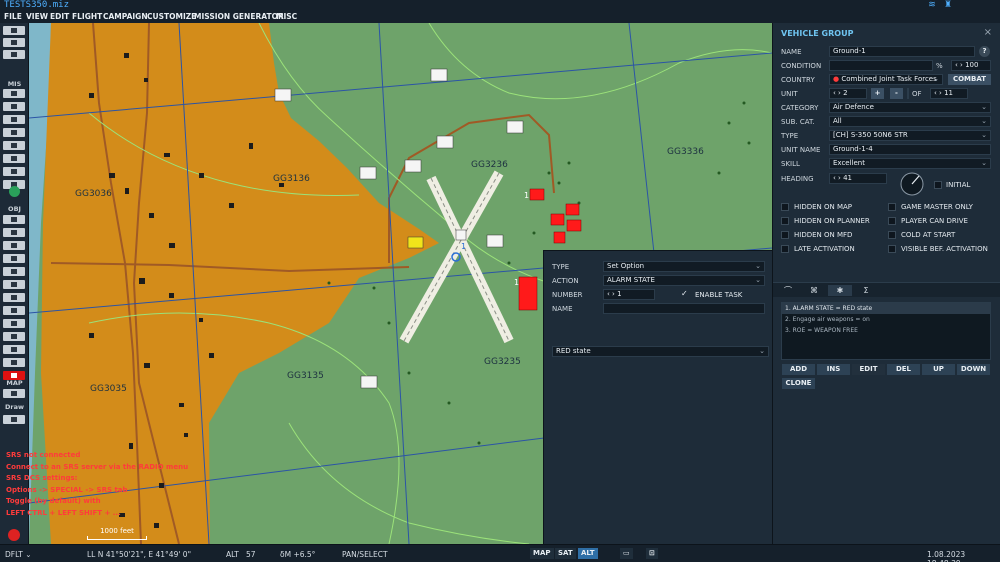 The image size is (1000, 562). I want to click on toolbar-coalition-button, so click(14, 349).